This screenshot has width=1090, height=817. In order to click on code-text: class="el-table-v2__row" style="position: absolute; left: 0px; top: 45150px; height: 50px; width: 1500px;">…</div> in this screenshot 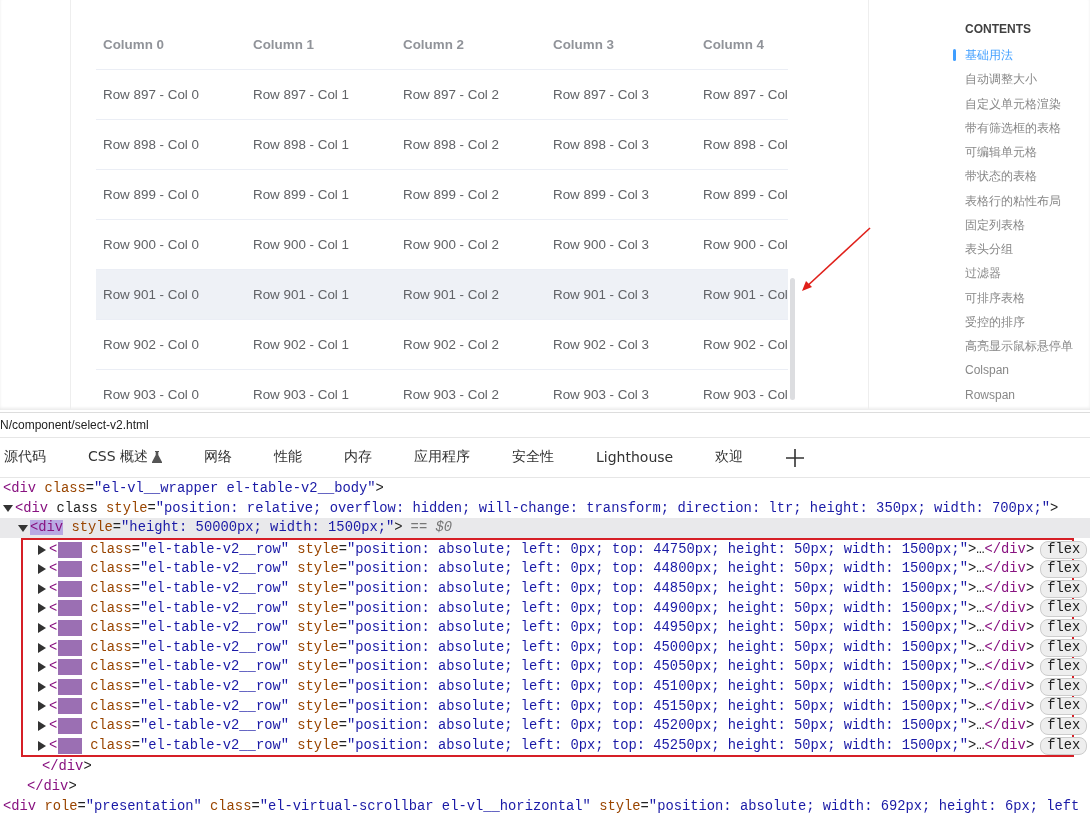, I will do `click(562, 706)`.